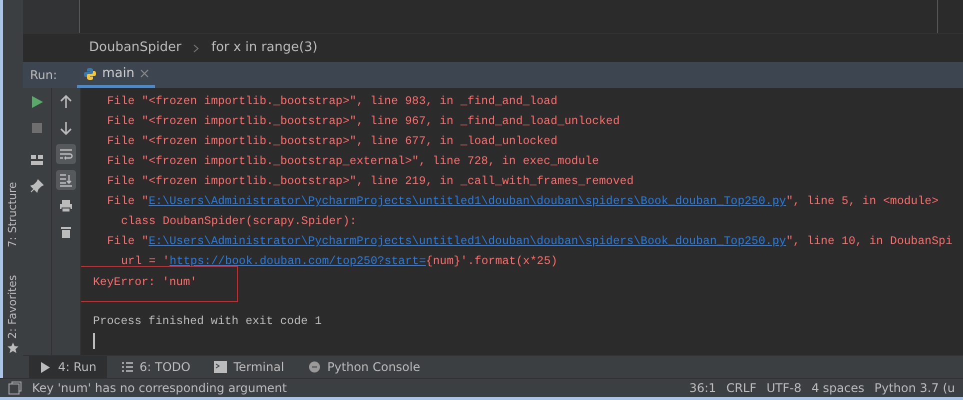 The width and height of the screenshot is (963, 400). I want to click on side-tab: 7: Structure, so click(13, 215).